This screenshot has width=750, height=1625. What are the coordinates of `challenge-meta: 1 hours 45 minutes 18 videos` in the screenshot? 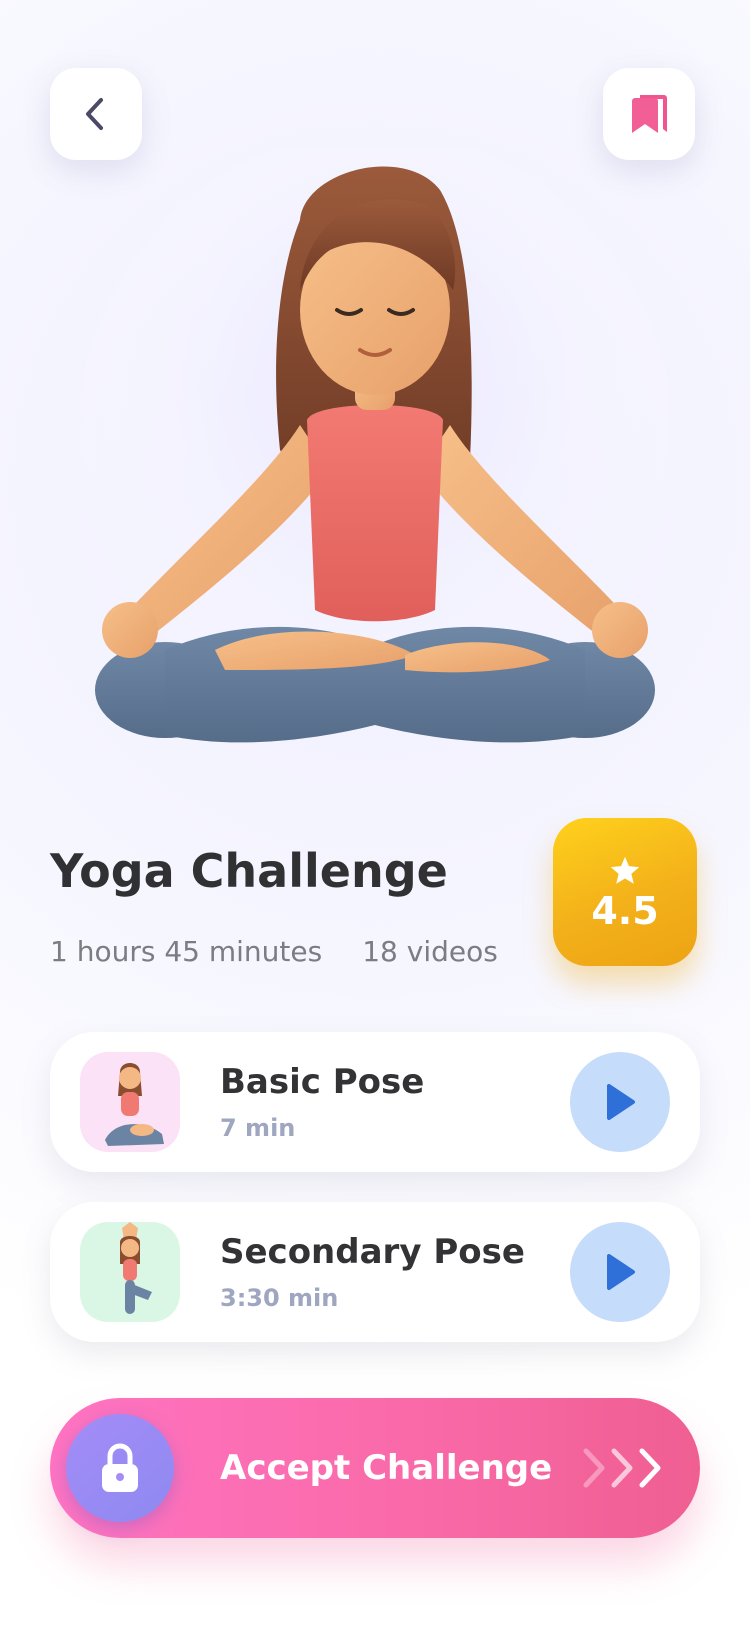 It's located at (274, 951).